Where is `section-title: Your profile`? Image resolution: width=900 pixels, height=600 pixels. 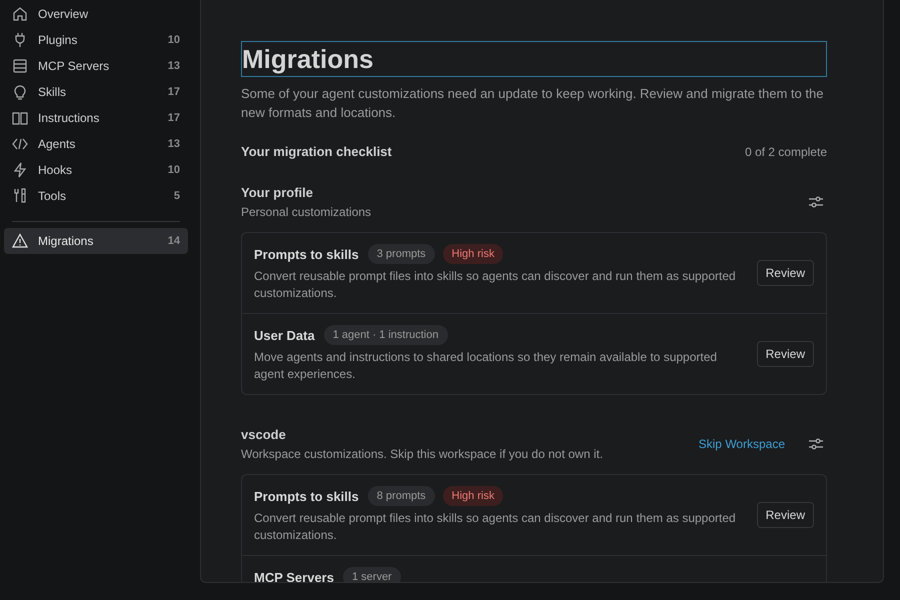
section-title: Your profile is located at coordinates (277, 192).